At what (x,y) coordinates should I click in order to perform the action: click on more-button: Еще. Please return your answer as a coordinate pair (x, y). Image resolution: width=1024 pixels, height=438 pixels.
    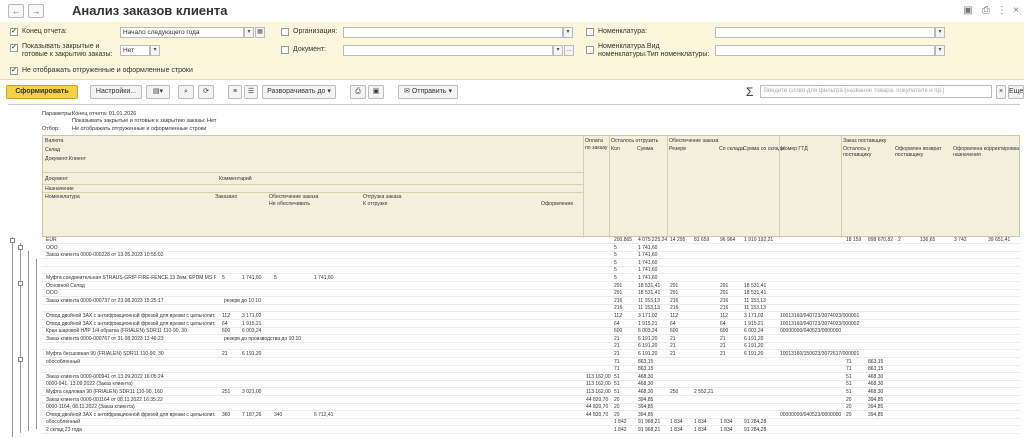
    Looking at the image, I should click on (1016, 92).